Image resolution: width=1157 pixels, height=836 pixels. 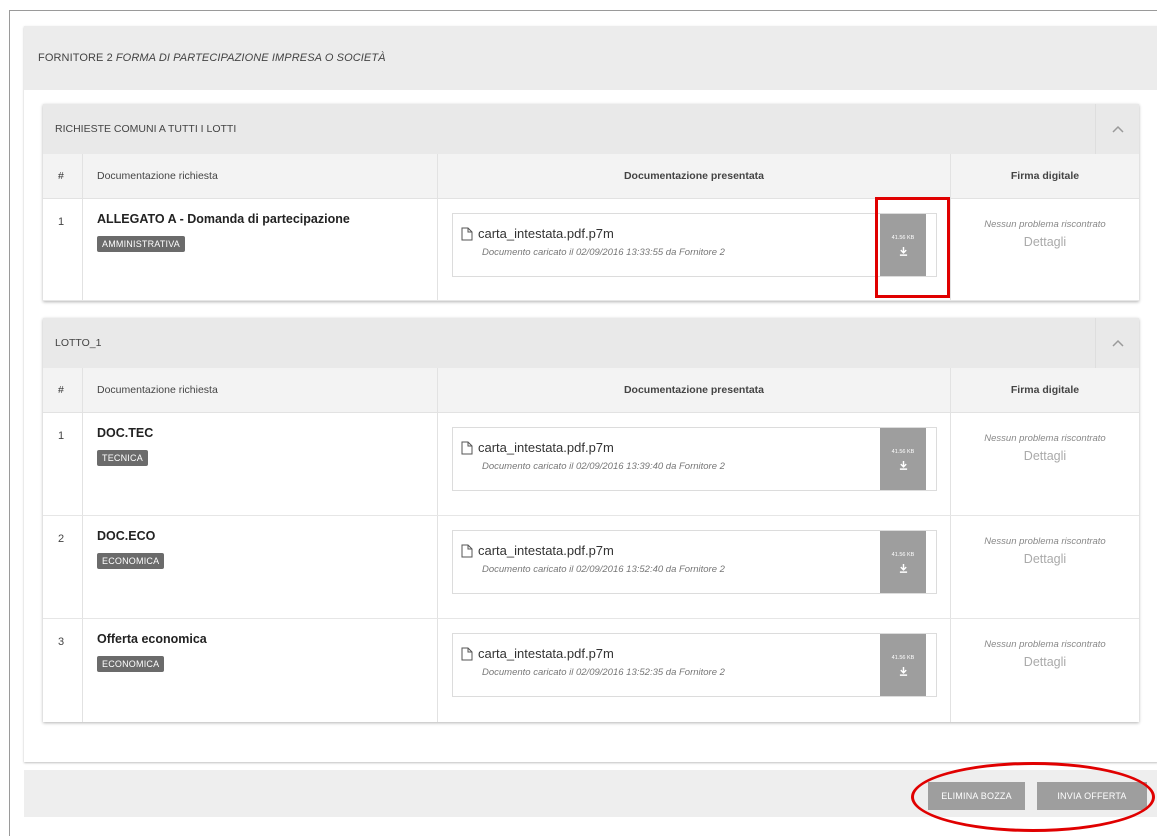 What do you see at coordinates (126, 536) in the screenshot?
I see `doc-title: DOC.ECO` at bounding box center [126, 536].